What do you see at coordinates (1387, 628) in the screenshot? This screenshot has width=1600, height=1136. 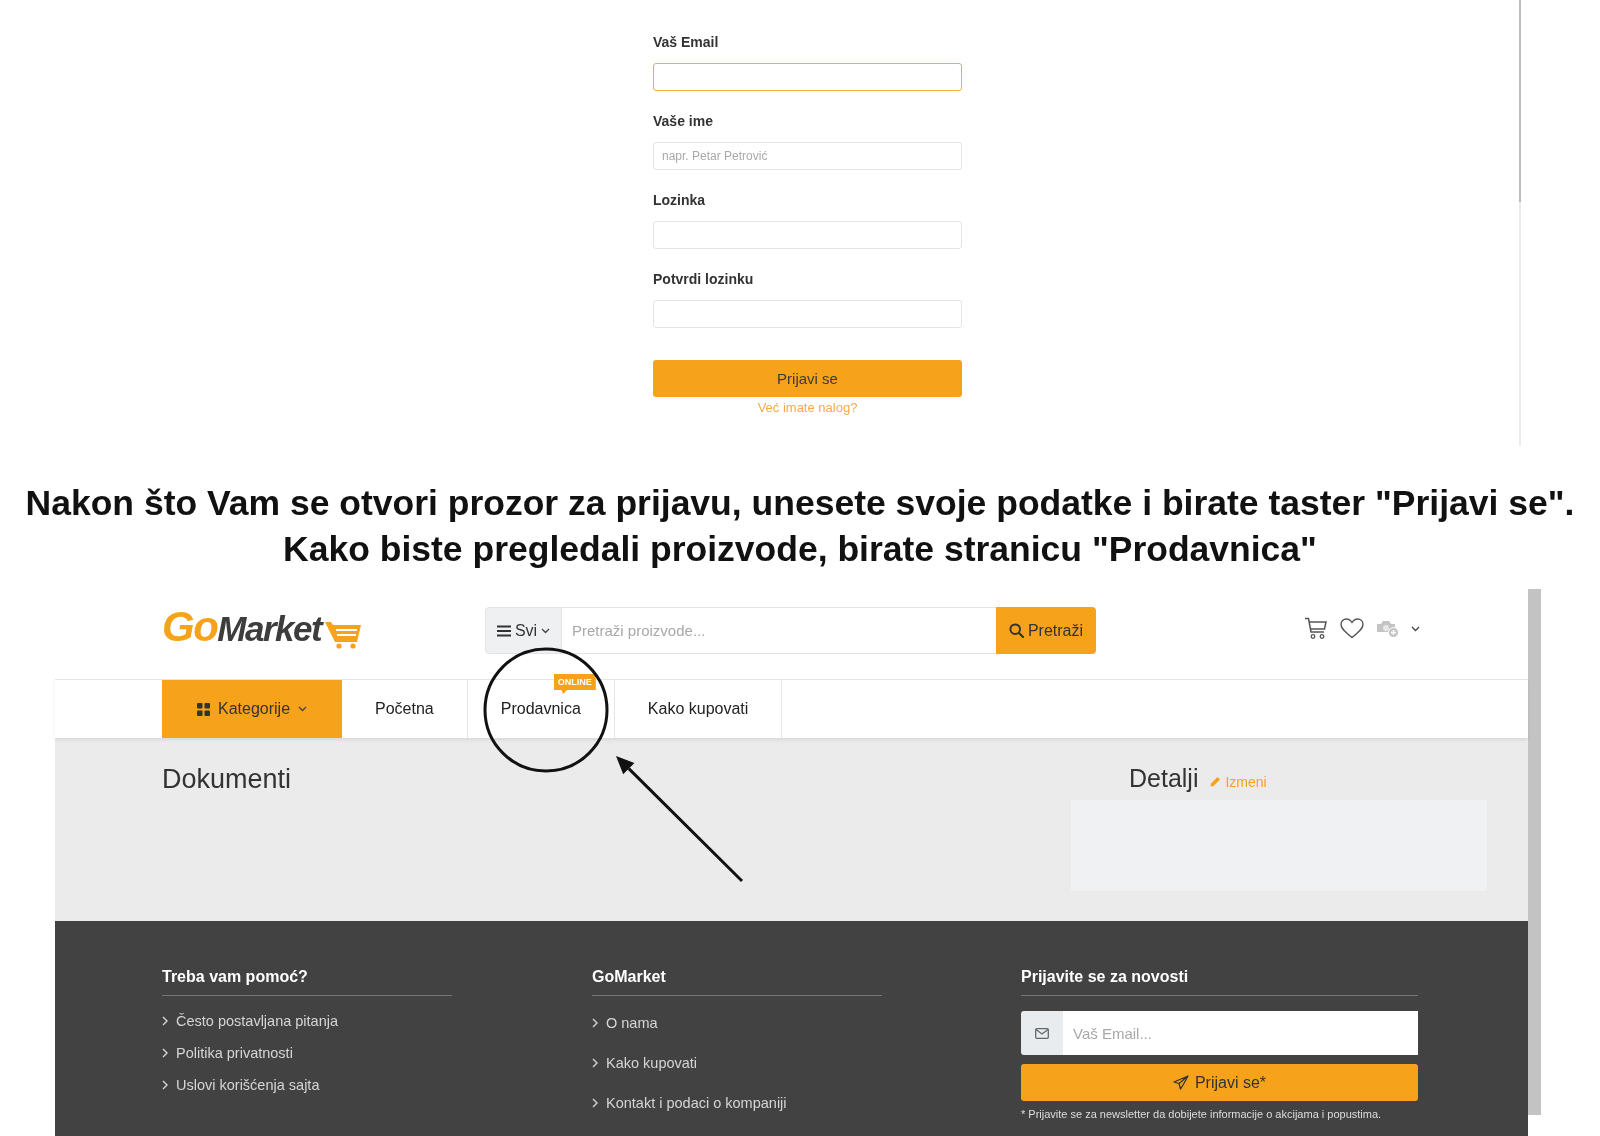 I see `camera-icon` at bounding box center [1387, 628].